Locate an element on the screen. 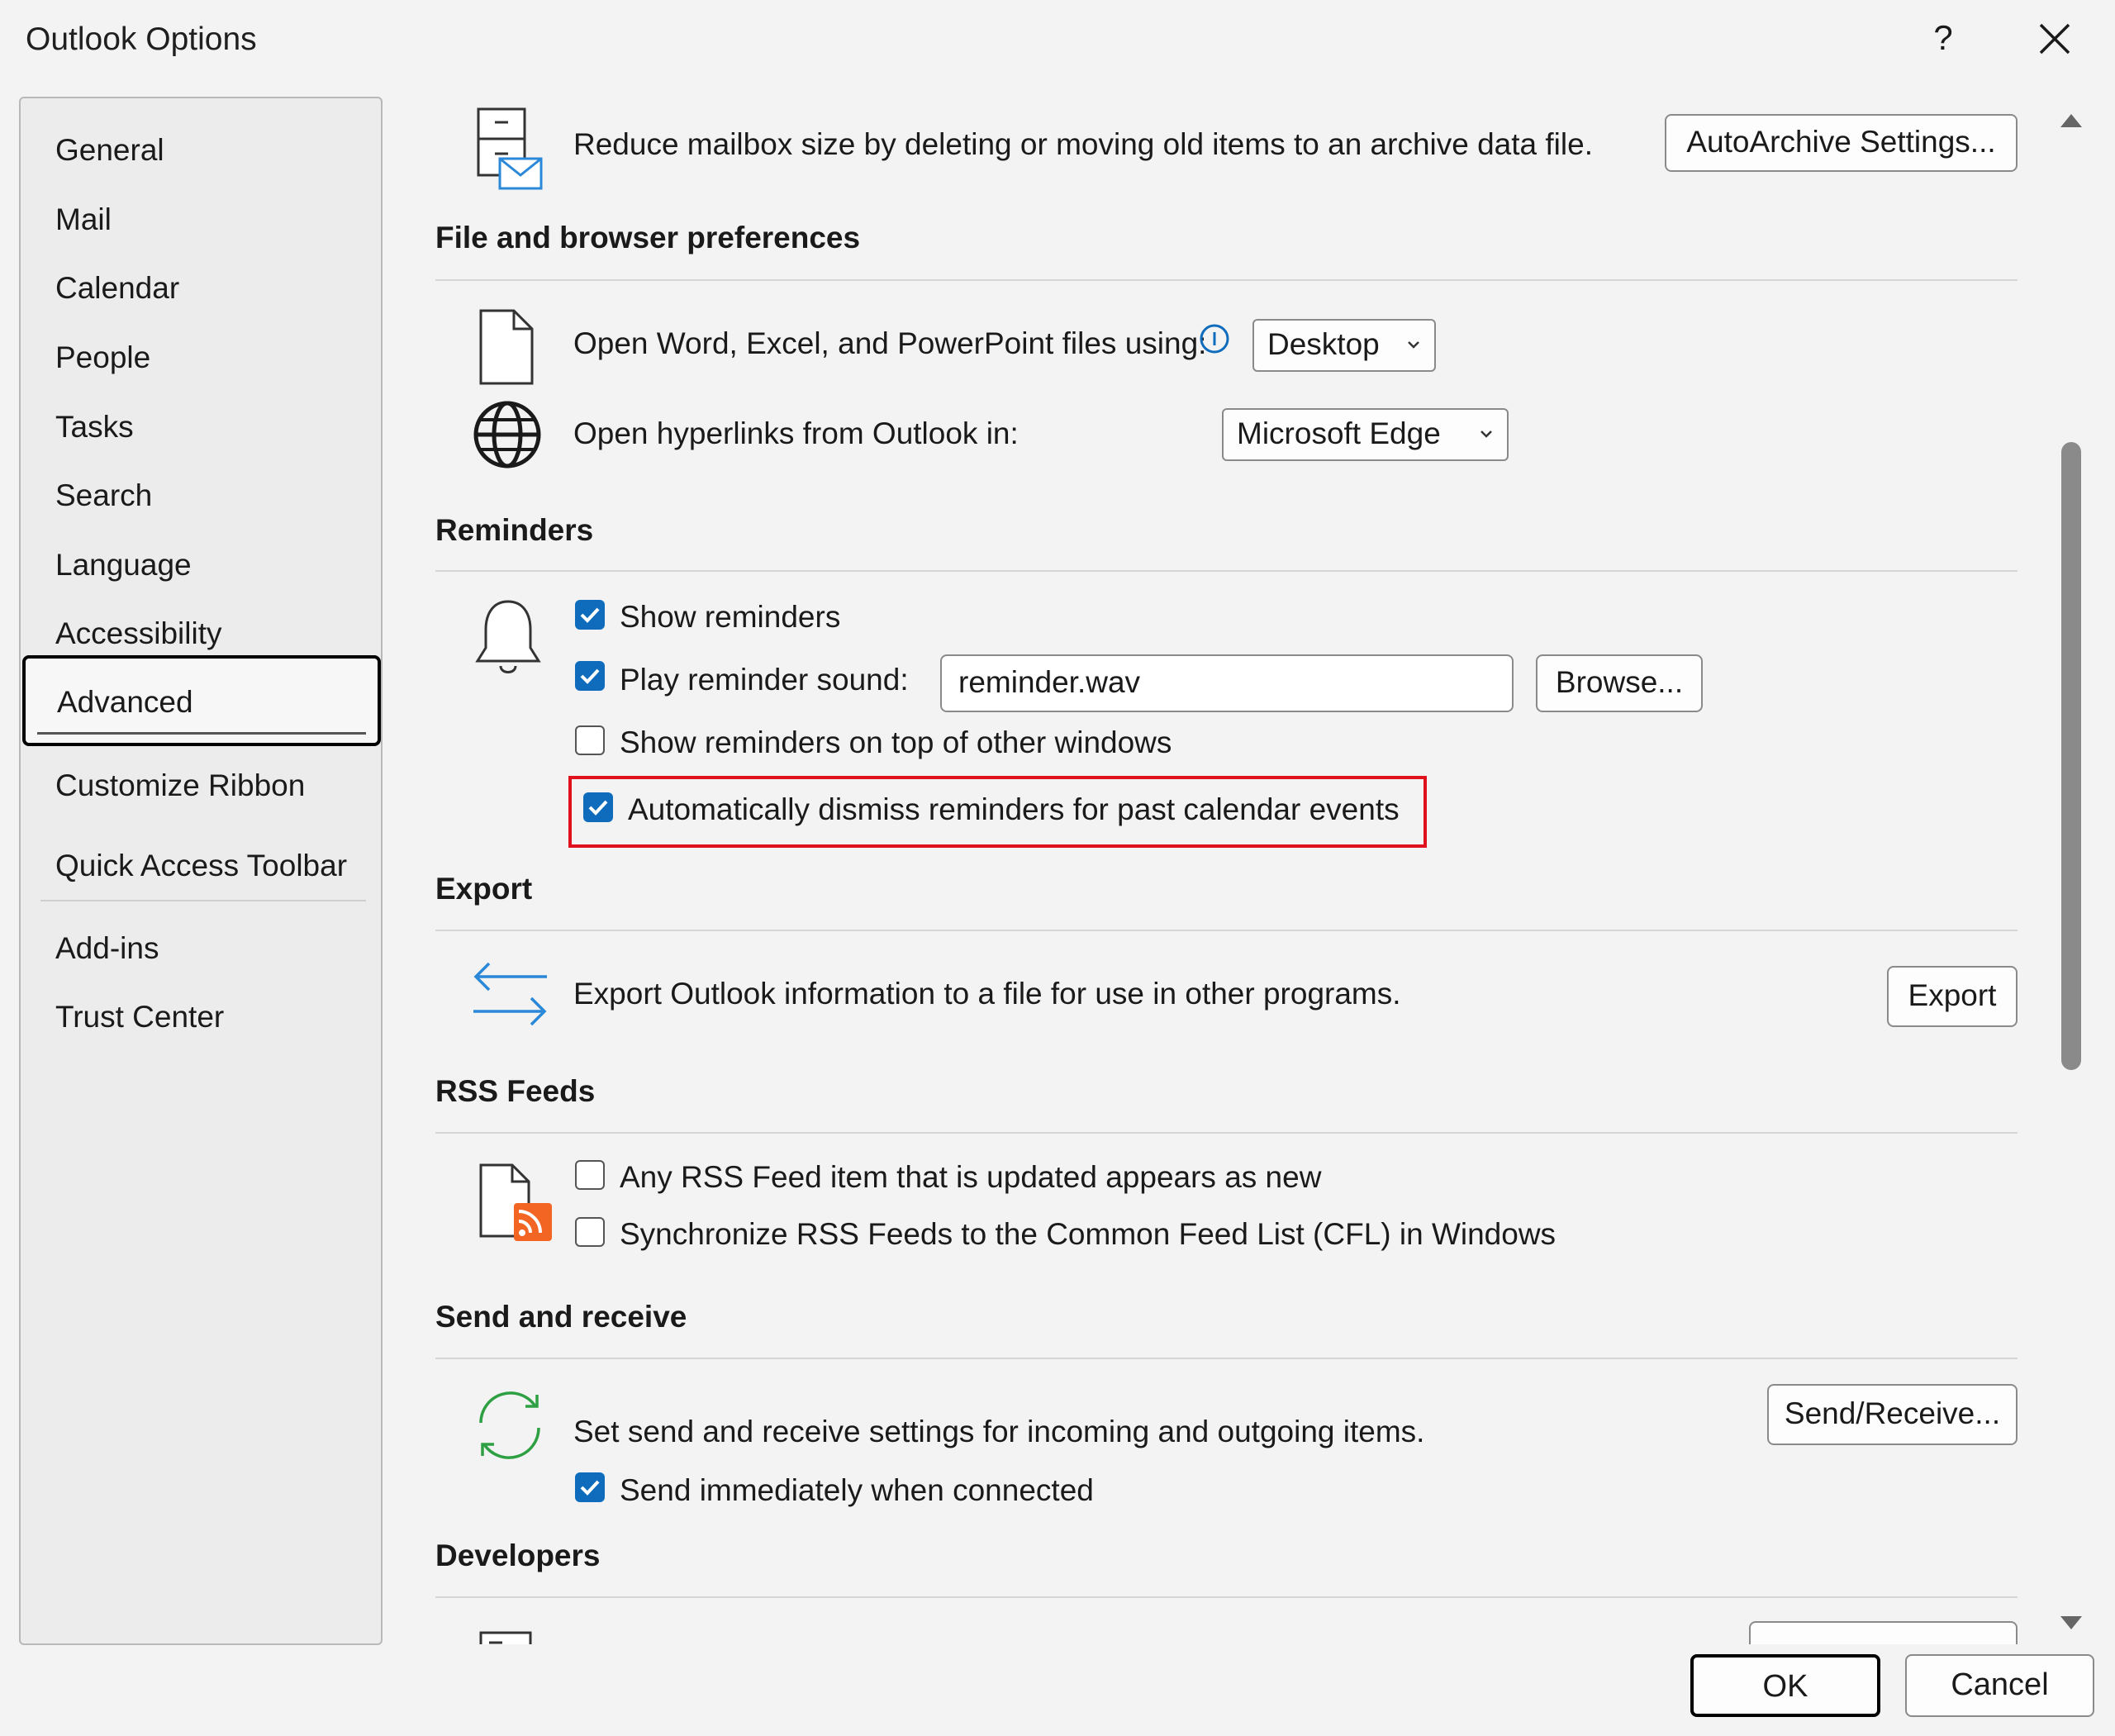 This screenshot has height=1736, width=2115. sidebar-item-search: Search is located at coordinates (103, 495).